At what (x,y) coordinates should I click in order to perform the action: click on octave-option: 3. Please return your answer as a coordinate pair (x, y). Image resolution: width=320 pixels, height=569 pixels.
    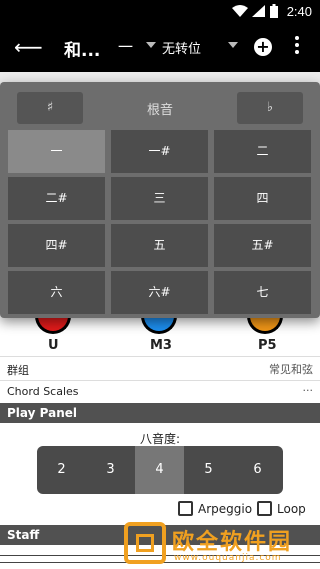
    Looking at the image, I should click on (110, 470).